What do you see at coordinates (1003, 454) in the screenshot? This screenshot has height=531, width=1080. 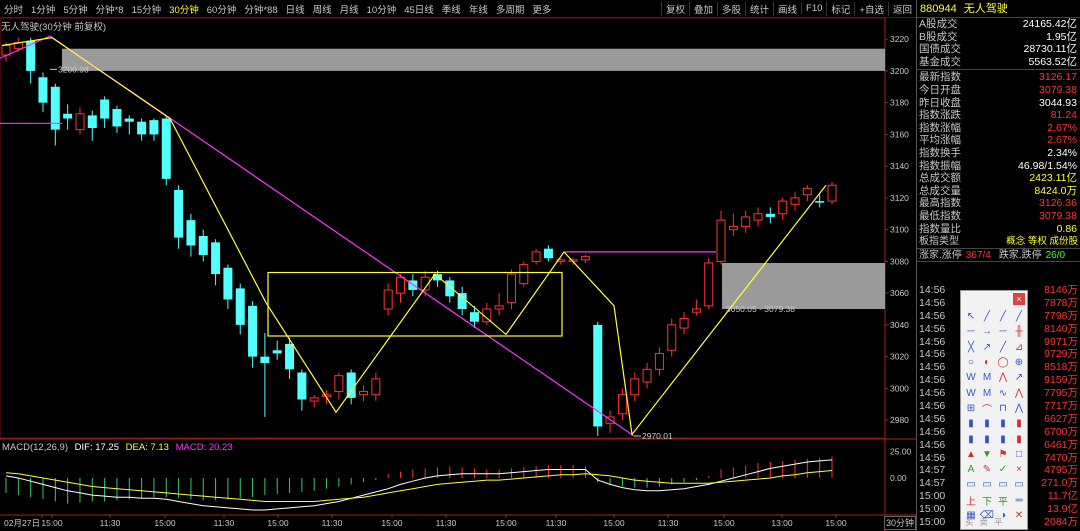 I see `flag-icon: ⚑` at bounding box center [1003, 454].